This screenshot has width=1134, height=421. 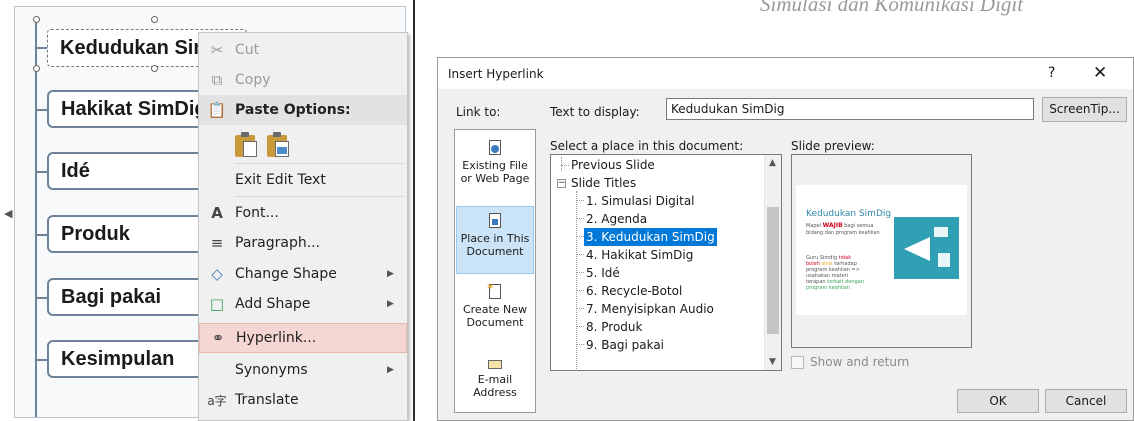 What do you see at coordinates (634, 291) in the screenshot?
I see `tree-item-slide: 6. Recycle-Botol` at bounding box center [634, 291].